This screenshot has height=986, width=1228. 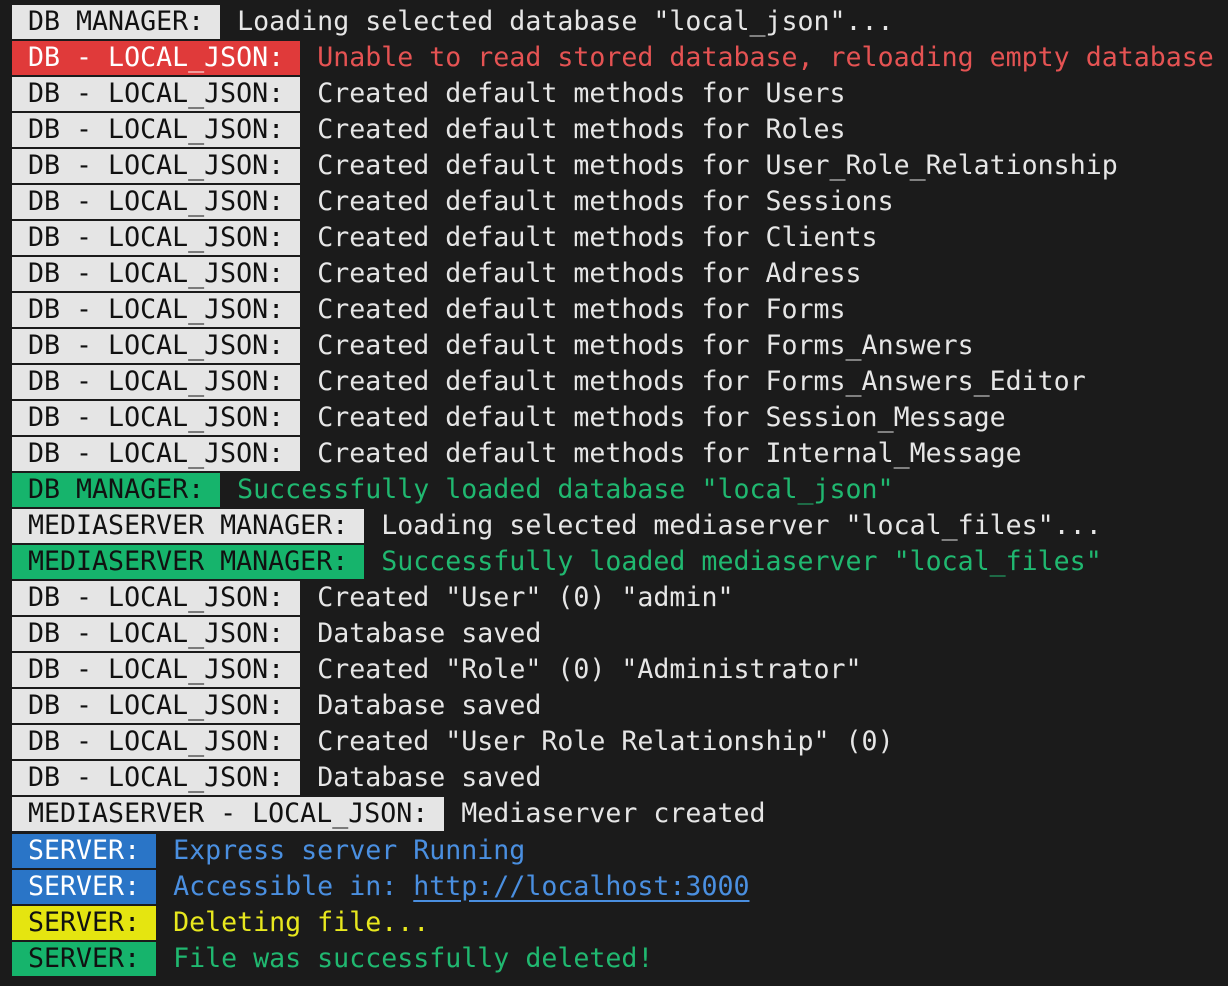 I want to click on log-message-text: Accessible in:, so click(x=293, y=886).